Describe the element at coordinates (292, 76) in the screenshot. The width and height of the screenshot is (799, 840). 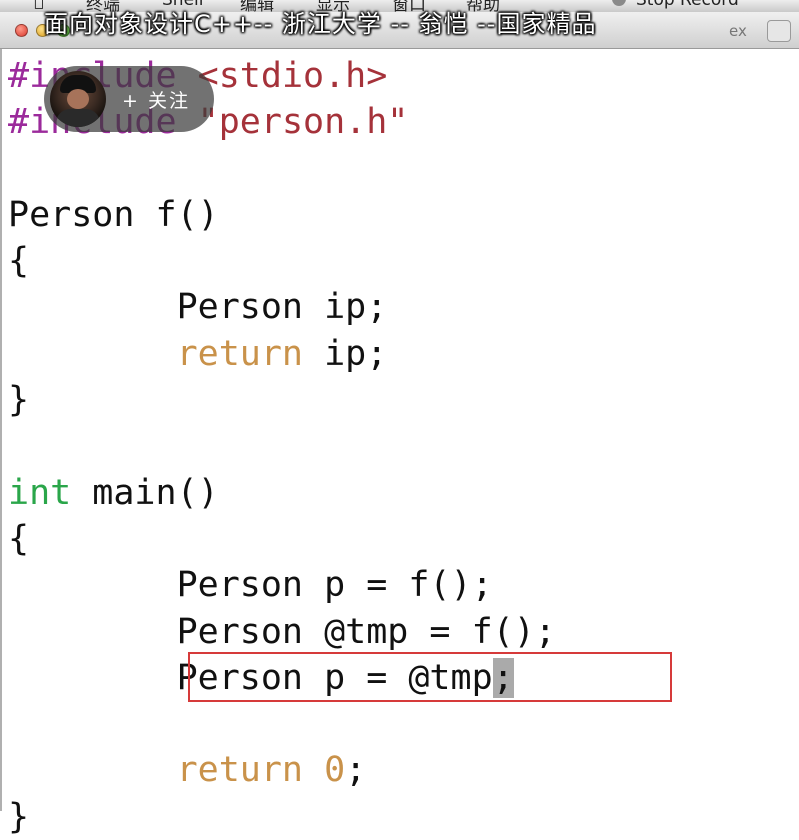
I see `code-token: <stdio.h>` at that location.